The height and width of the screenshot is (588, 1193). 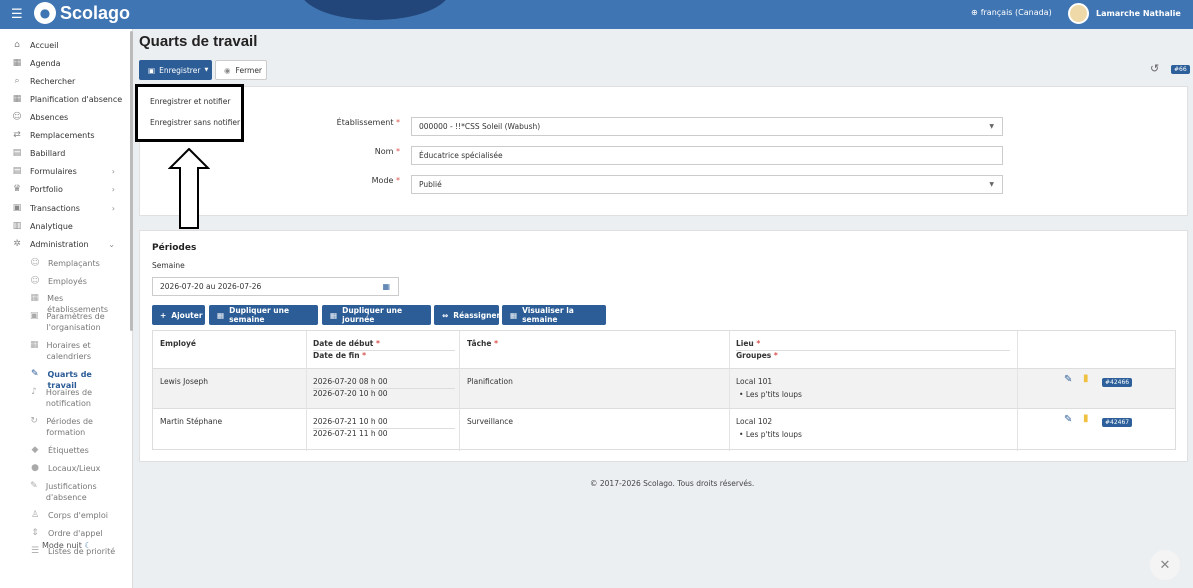 What do you see at coordinates (175, 70) in the screenshot?
I see `save-button: ▣ Enregistrer ▼` at bounding box center [175, 70].